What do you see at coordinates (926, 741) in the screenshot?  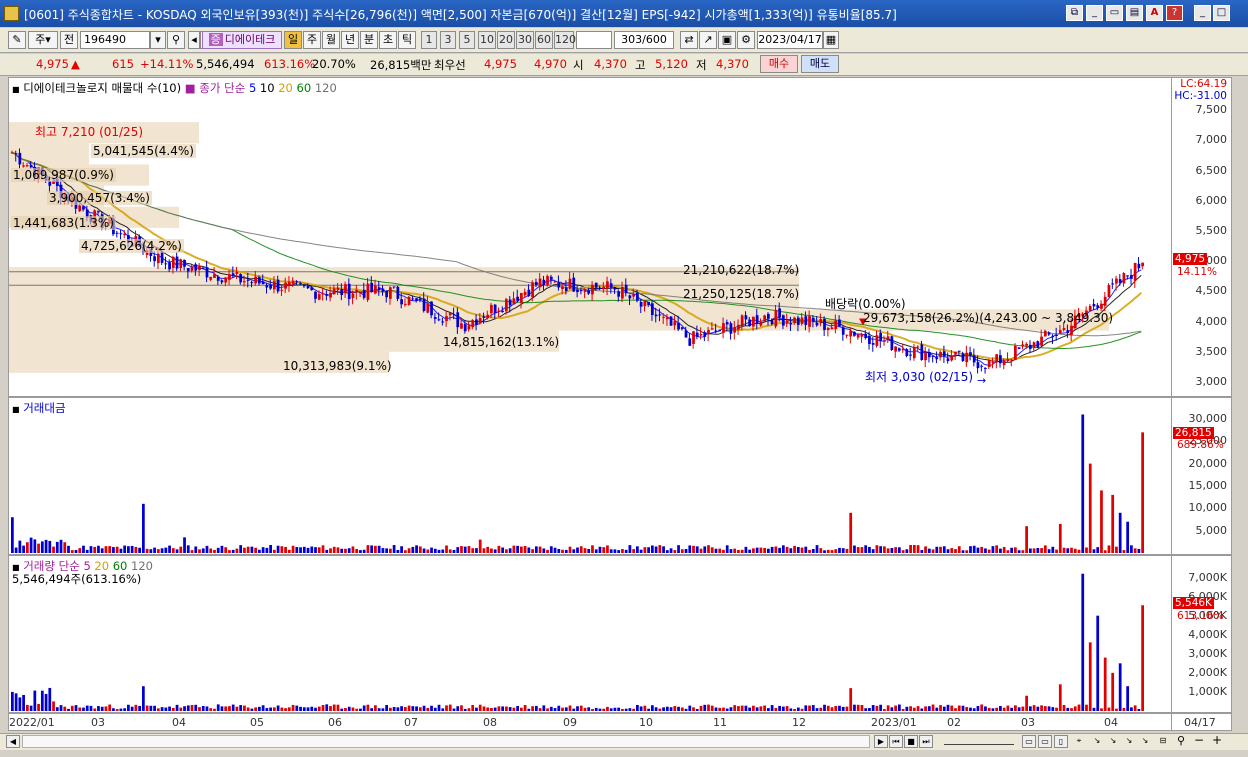 I see `jump-end-icon: ⏭` at bounding box center [926, 741].